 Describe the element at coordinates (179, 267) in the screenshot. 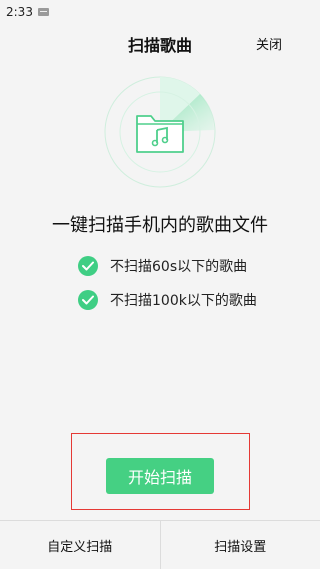

I see `feature-label: 不扫描60s以下的歌曲` at that location.